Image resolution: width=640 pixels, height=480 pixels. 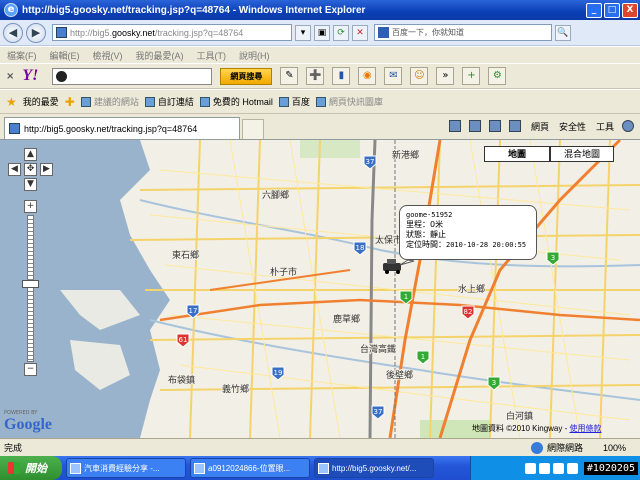 What do you see at coordinates (41, 101) in the screenshot?
I see `favorites-label: 我的最愛` at bounding box center [41, 101].